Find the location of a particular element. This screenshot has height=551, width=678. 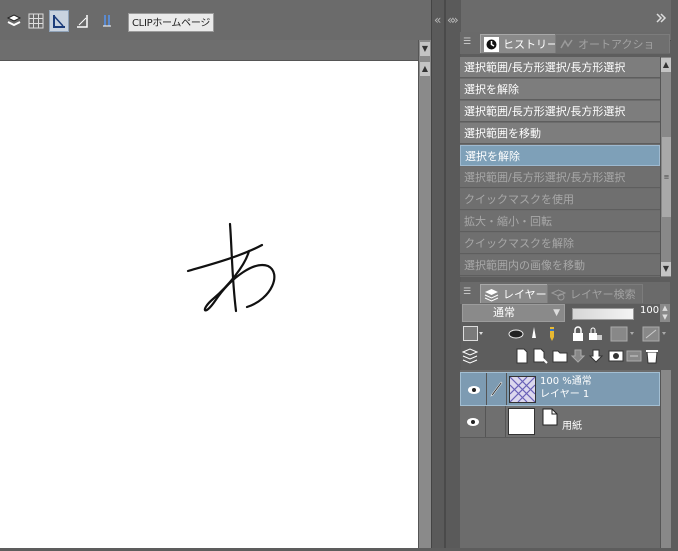

tab-history-label: ヒストリー is located at coordinates (530, 44).